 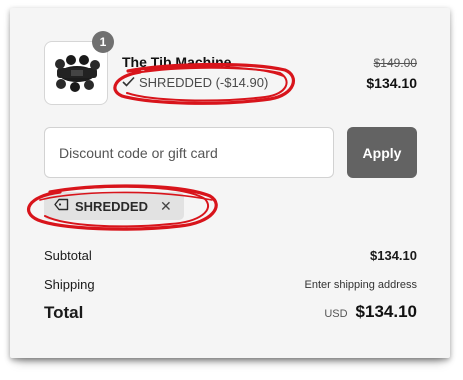 I want to click on subtotal-value: $134.10, so click(x=393, y=255).